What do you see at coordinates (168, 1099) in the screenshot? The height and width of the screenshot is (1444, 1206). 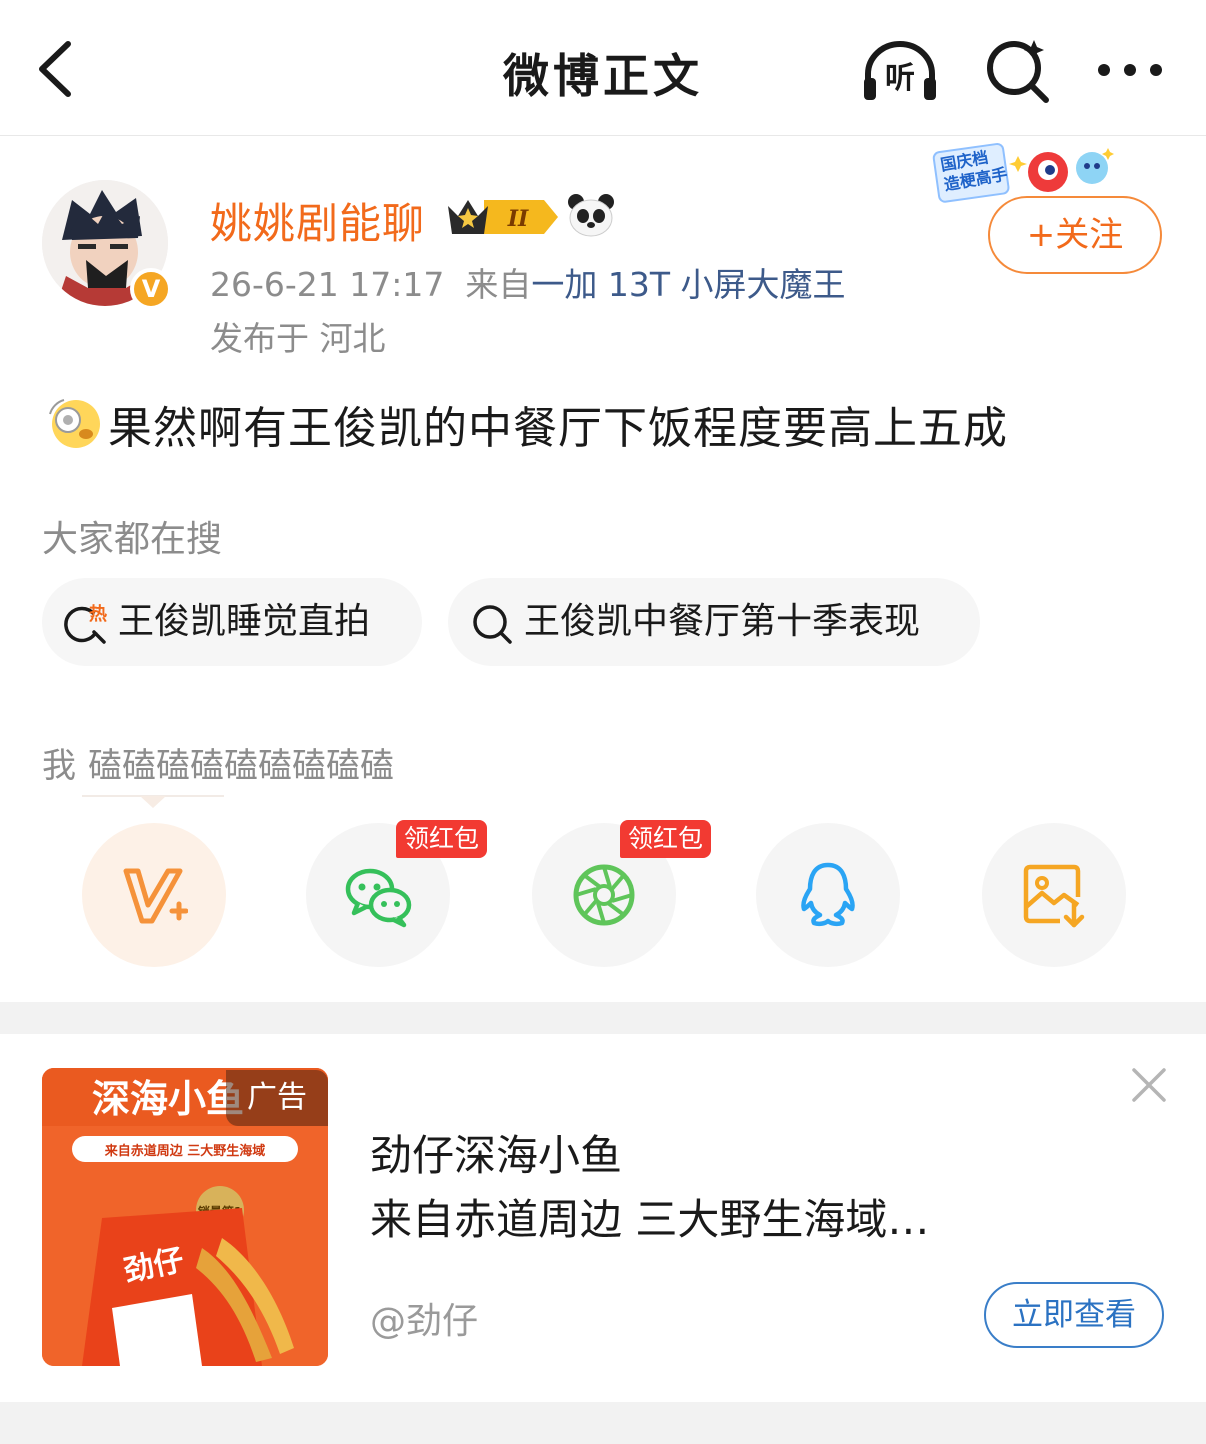 I see `ad-image-title: 深海小鱼` at bounding box center [168, 1099].